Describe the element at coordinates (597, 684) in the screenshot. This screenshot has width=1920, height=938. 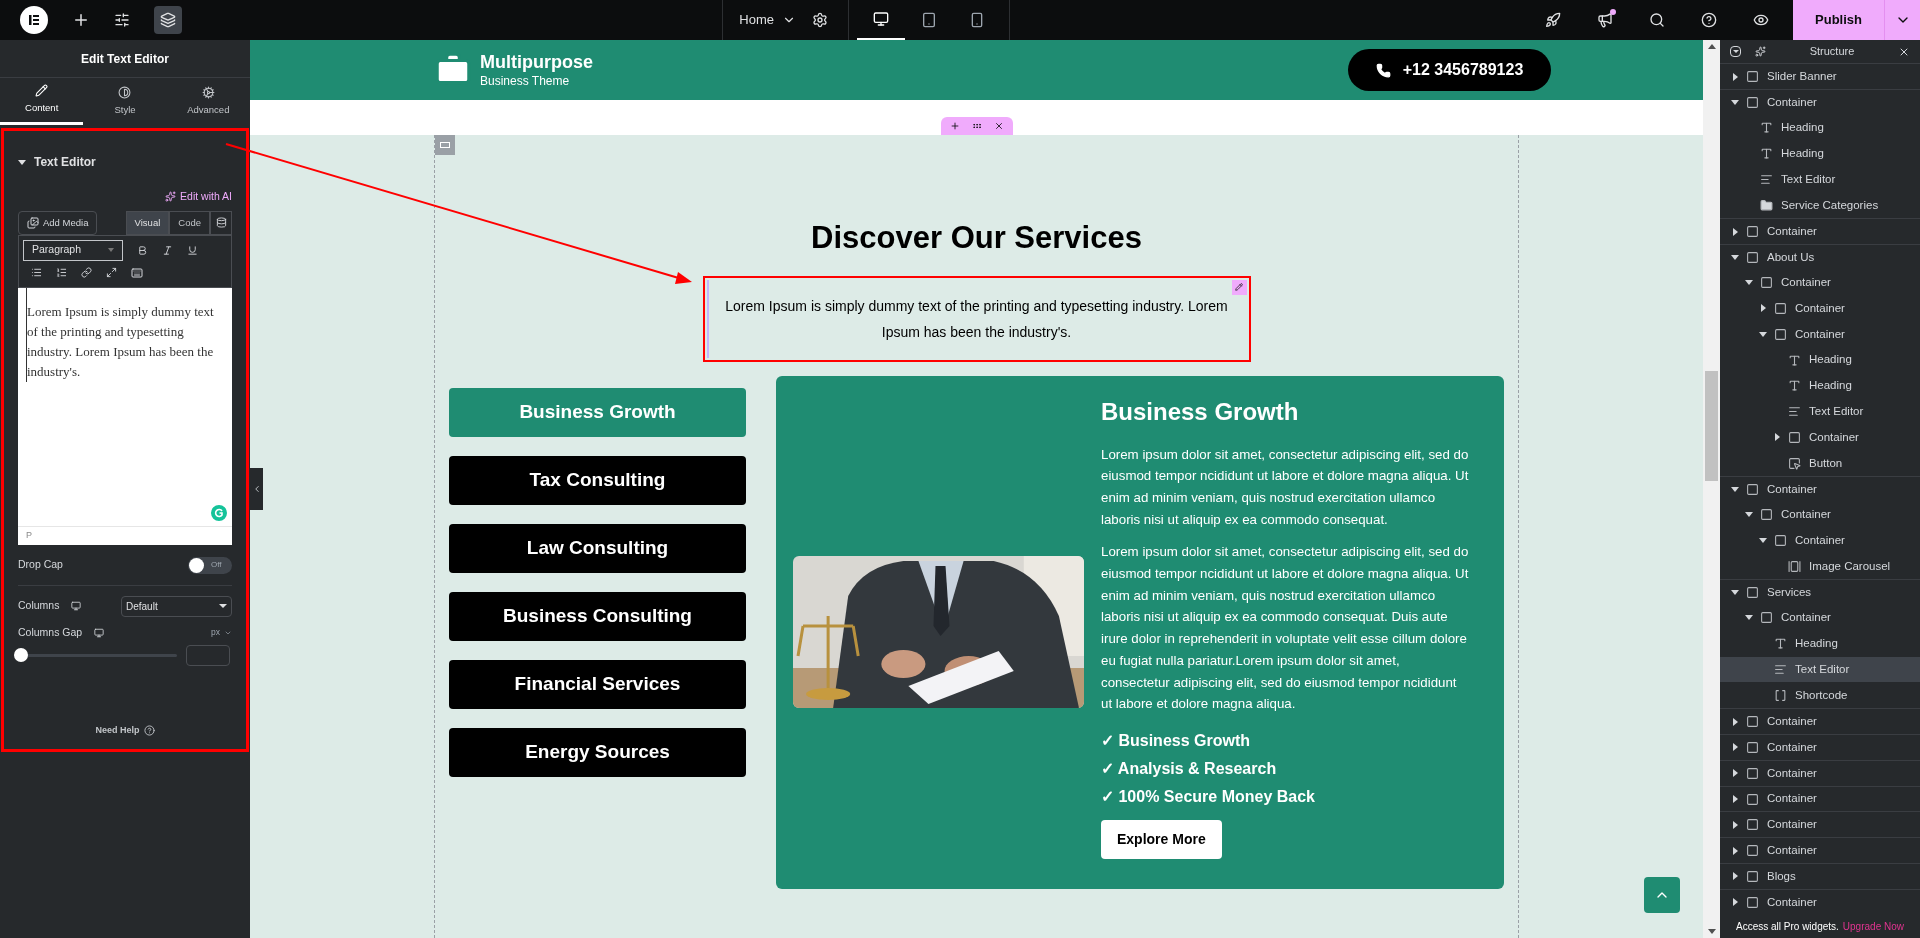
I see `service-tab: Financial Services` at that location.